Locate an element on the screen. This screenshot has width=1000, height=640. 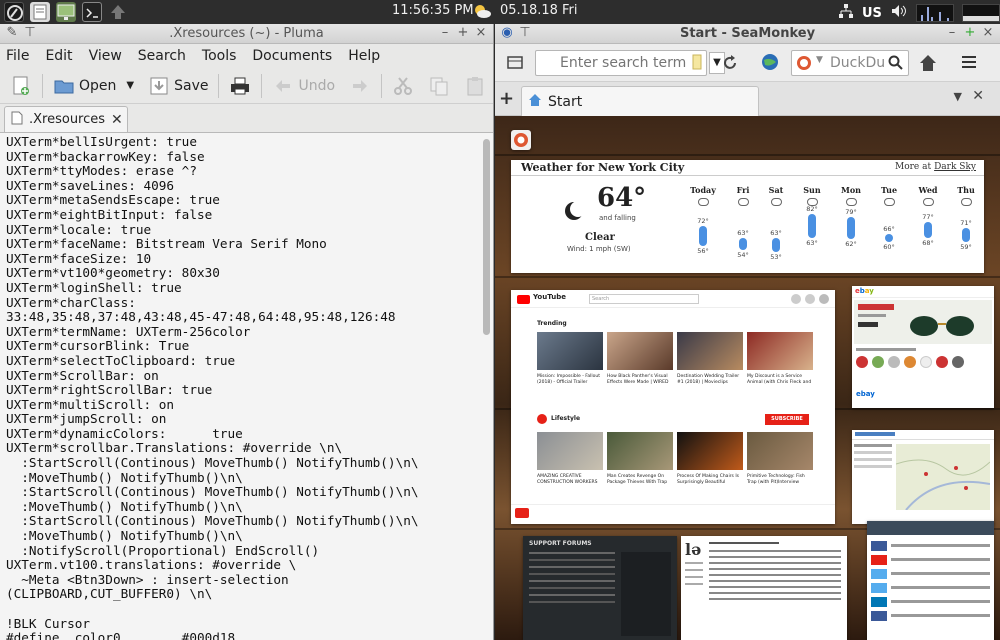
forecast-day: Fri 63° 54° is located at coordinates (743, 222).